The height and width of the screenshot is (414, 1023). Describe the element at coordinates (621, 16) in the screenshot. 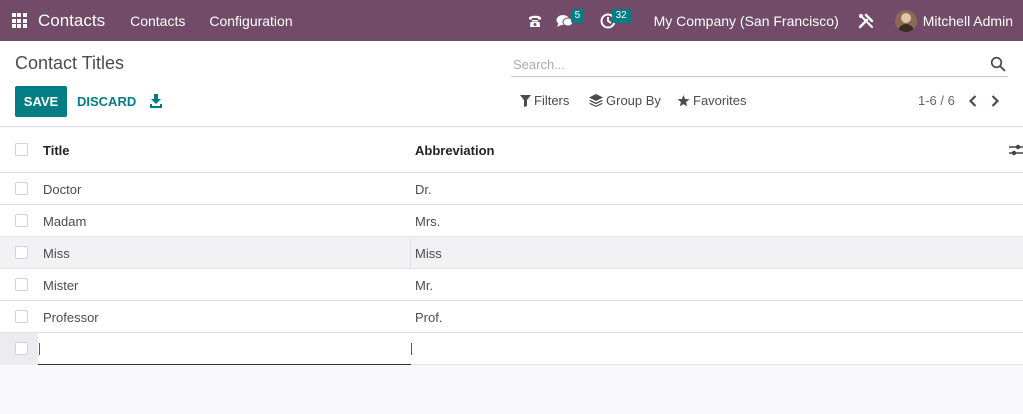

I see `activities-count-badge: 32` at that location.